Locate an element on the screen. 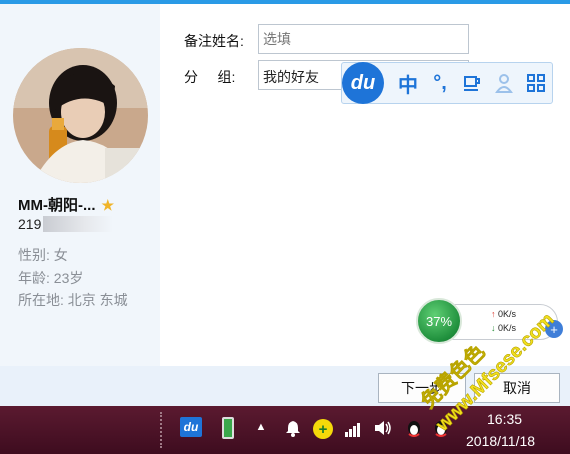 This screenshot has height=454, width=570. download-speed-value: 0K/s is located at coordinates (507, 328).